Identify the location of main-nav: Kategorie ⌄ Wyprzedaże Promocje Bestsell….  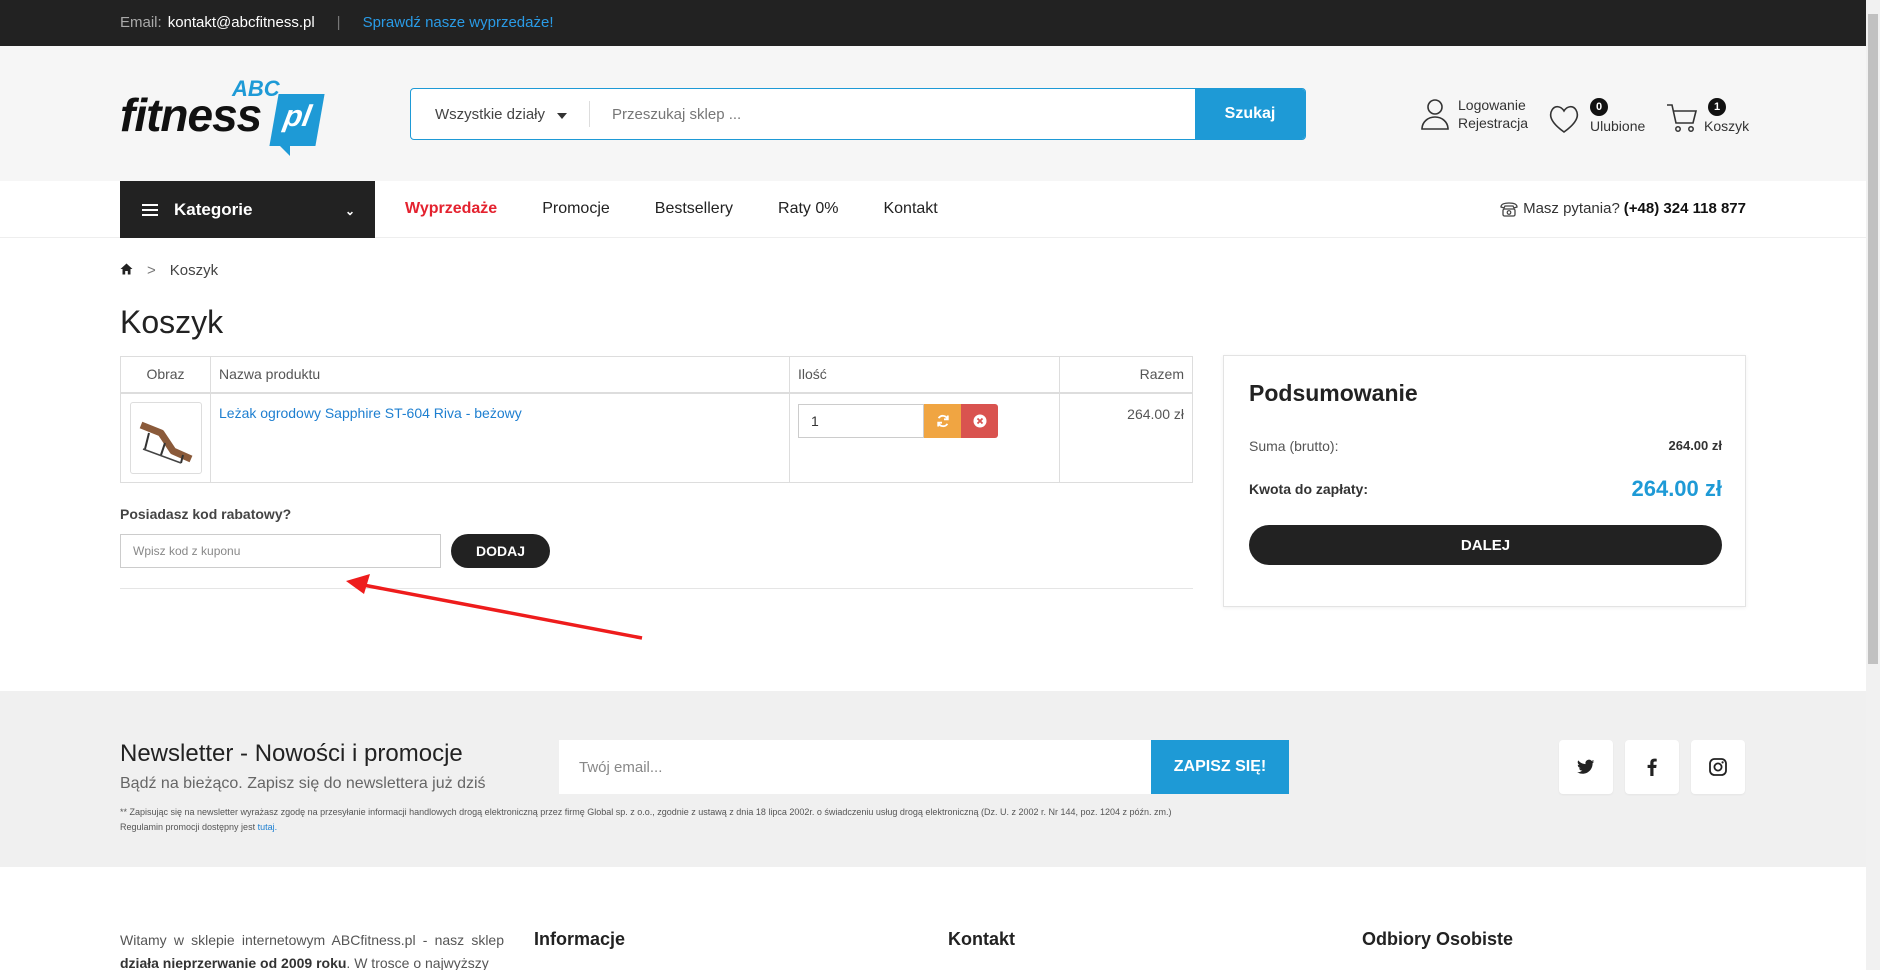
(933, 209).